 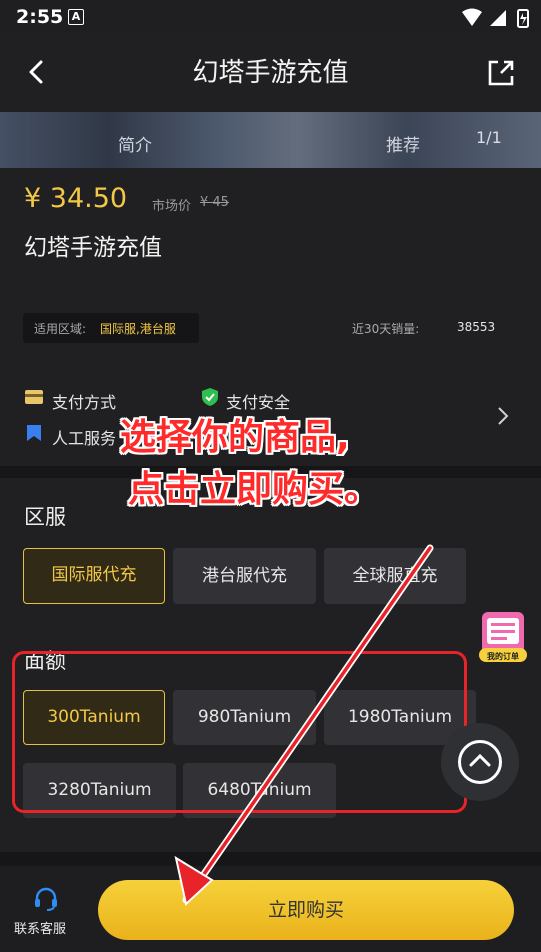 What do you see at coordinates (46, 899) in the screenshot?
I see `headset-icon` at bounding box center [46, 899].